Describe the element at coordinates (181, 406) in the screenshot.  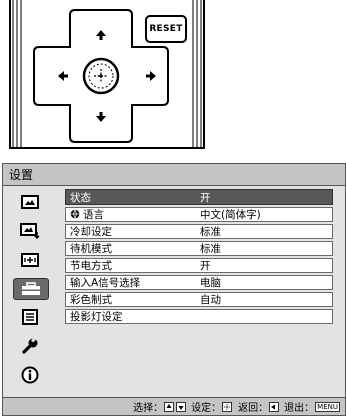
I see `down-key-icon` at that location.